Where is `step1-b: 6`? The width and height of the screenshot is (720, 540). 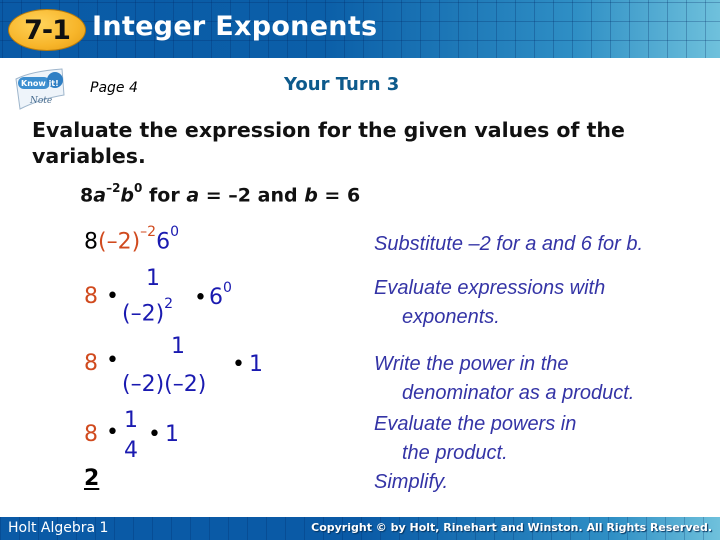
step1-b: 6 is located at coordinates (163, 242).